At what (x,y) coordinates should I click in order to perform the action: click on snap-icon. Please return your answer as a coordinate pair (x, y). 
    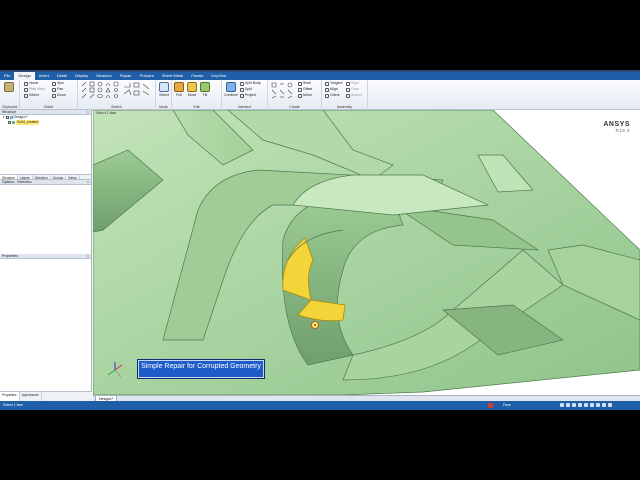
    Looking at the image, I should click on (598, 405).